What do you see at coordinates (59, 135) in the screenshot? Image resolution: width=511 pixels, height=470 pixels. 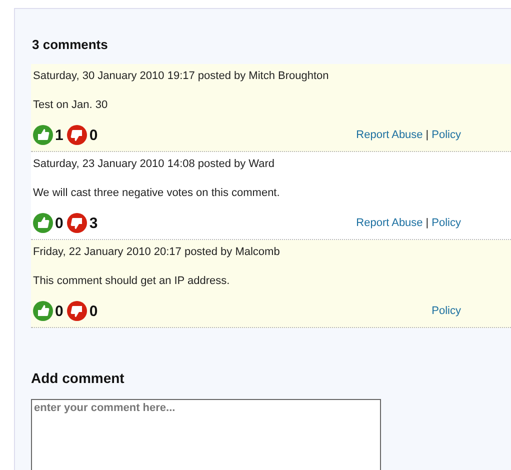 I see `upvote-count: 1` at bounding box center [59, 135].